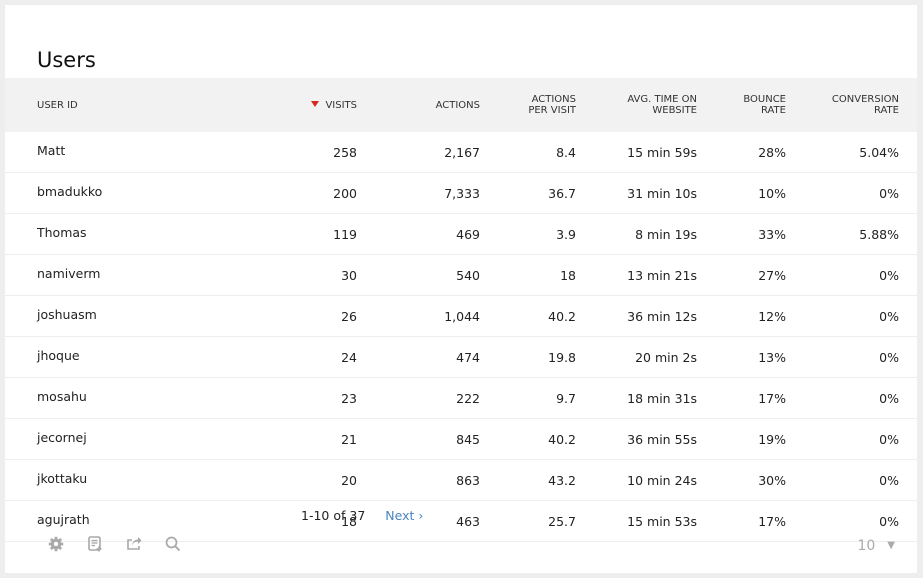 Image resolution: width=923 pixels, height=578 pixels. Describe the element at coordinates (636, 357) in the screenshot. I see `cell-avg-time: 20 min 2s` at that location.